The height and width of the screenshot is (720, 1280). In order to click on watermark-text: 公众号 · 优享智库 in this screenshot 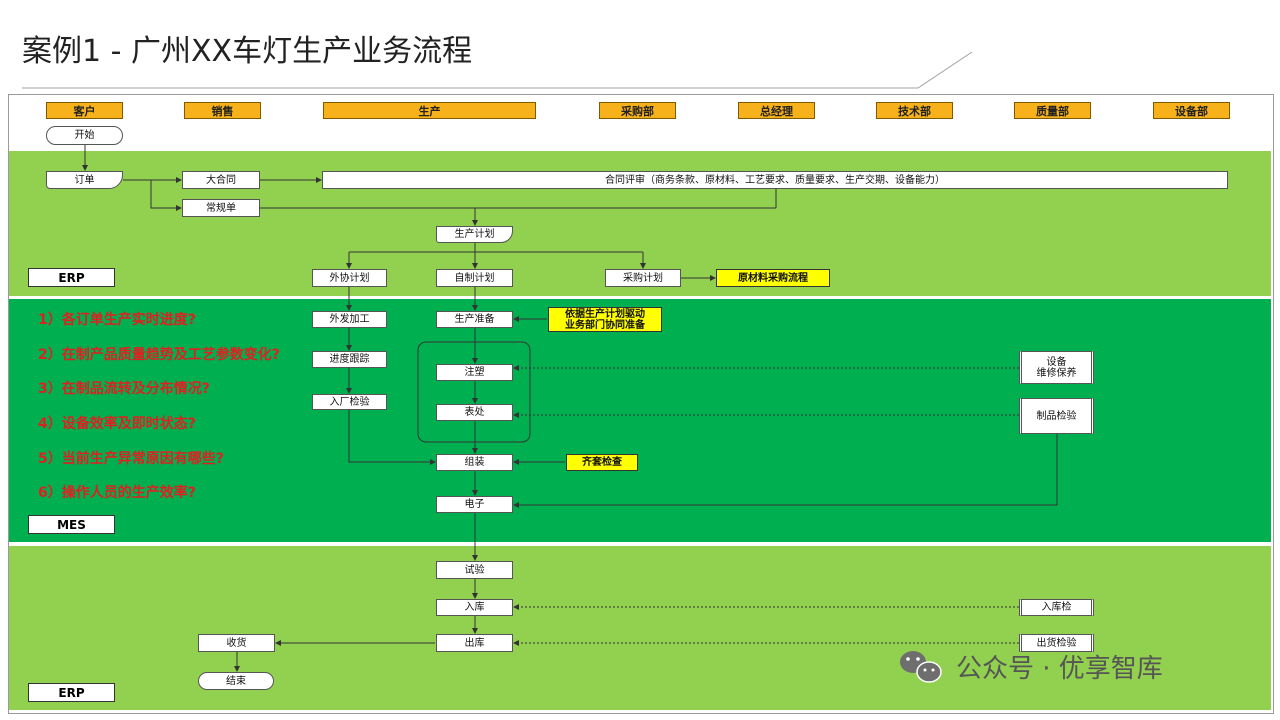, I will do `click(1059, 669)`.